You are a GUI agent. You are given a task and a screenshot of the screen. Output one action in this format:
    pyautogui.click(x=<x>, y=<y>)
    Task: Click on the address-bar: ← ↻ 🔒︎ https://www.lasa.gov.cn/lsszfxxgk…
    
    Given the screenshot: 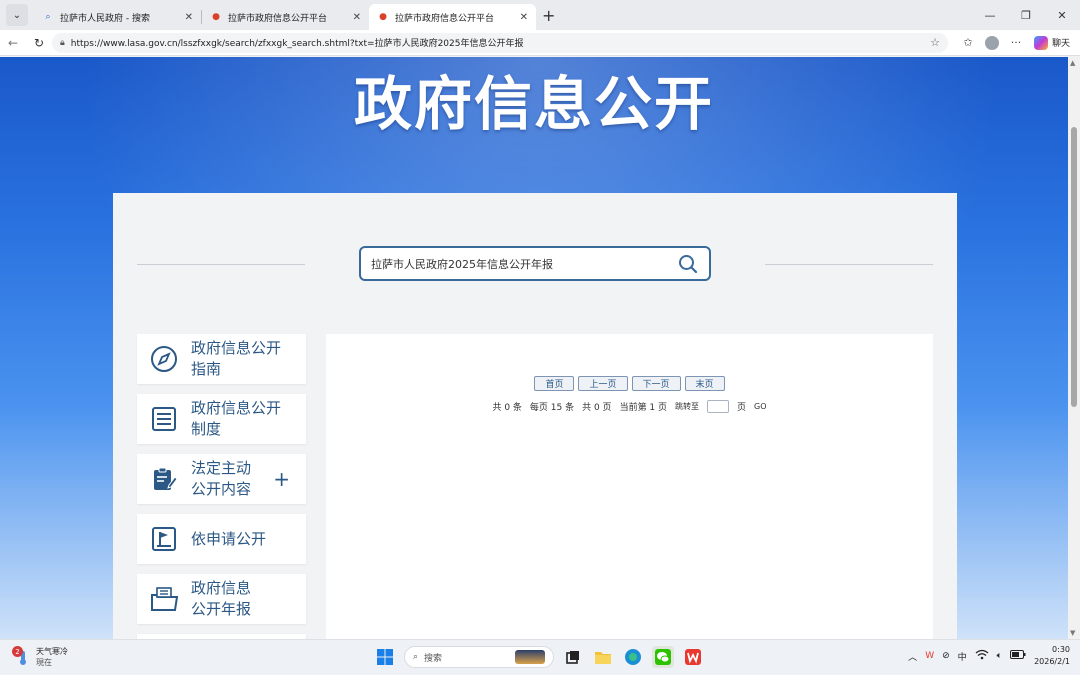 What is the action you would take?
    pyautogui.click(x=540, y=43)
    